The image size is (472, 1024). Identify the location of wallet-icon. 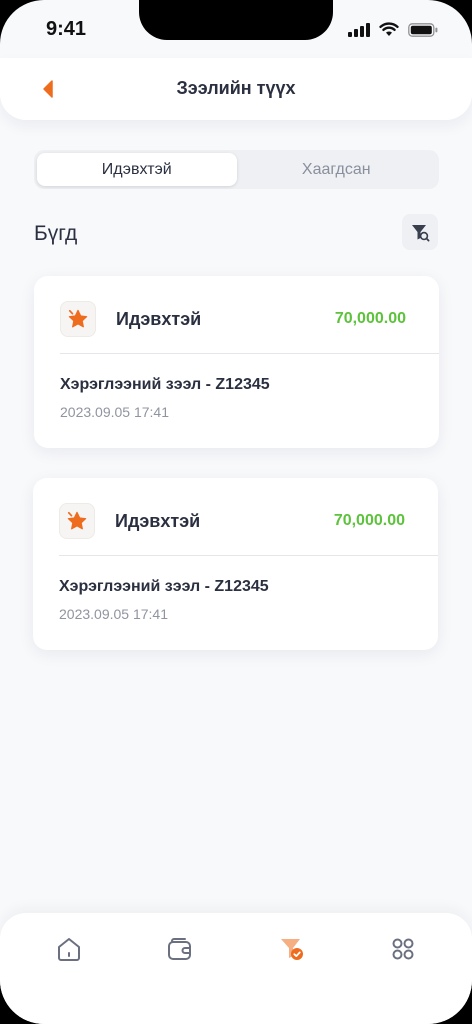
(179, 949).